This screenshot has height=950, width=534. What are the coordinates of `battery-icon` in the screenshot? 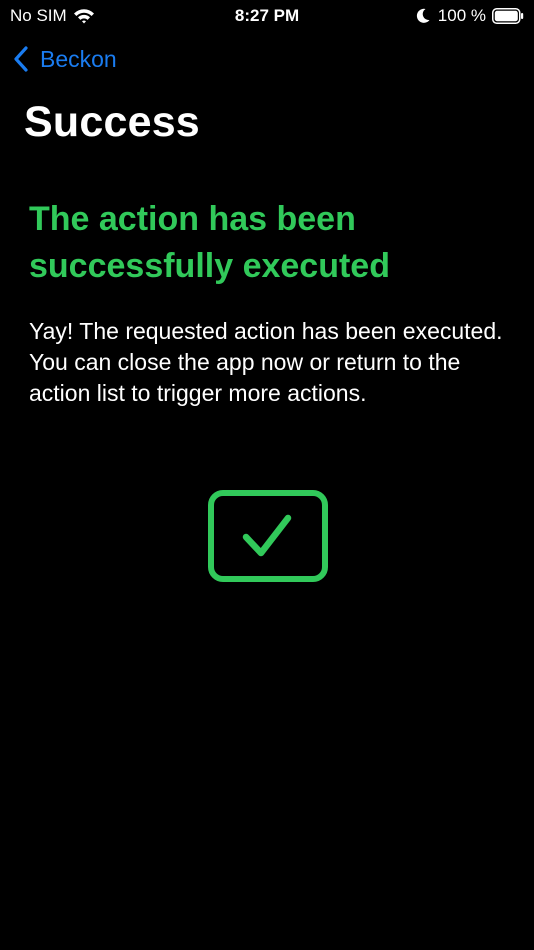 It's located at (508, 16).